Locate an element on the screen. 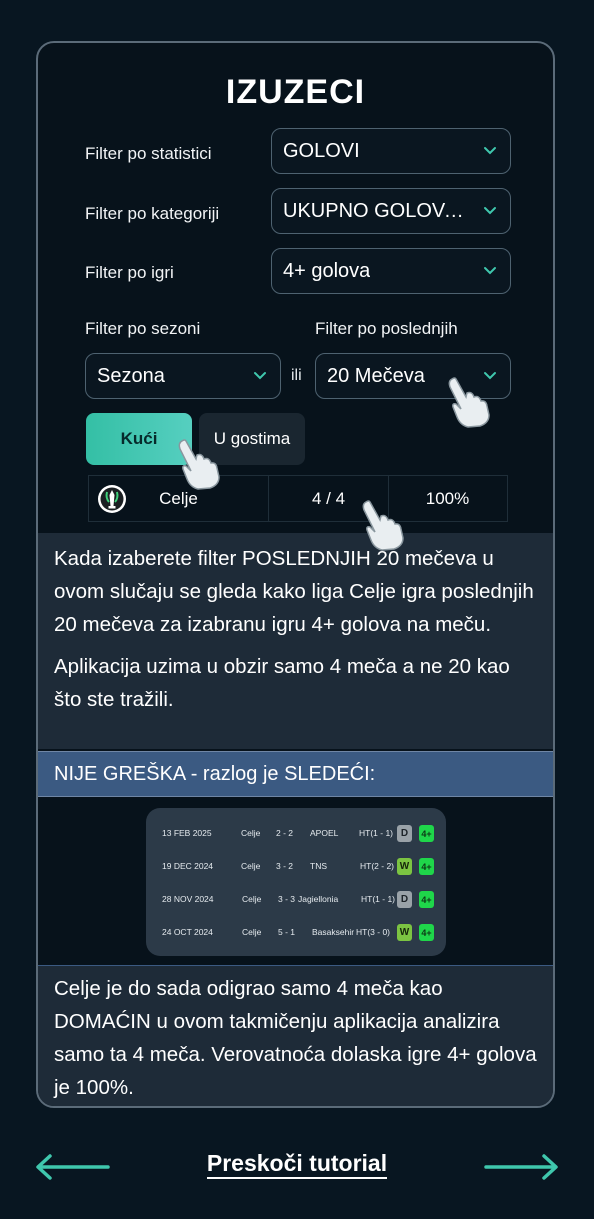 This screenshot has width=594, height=1219. trophy-logo-icon is located at coordinates (112, 499).